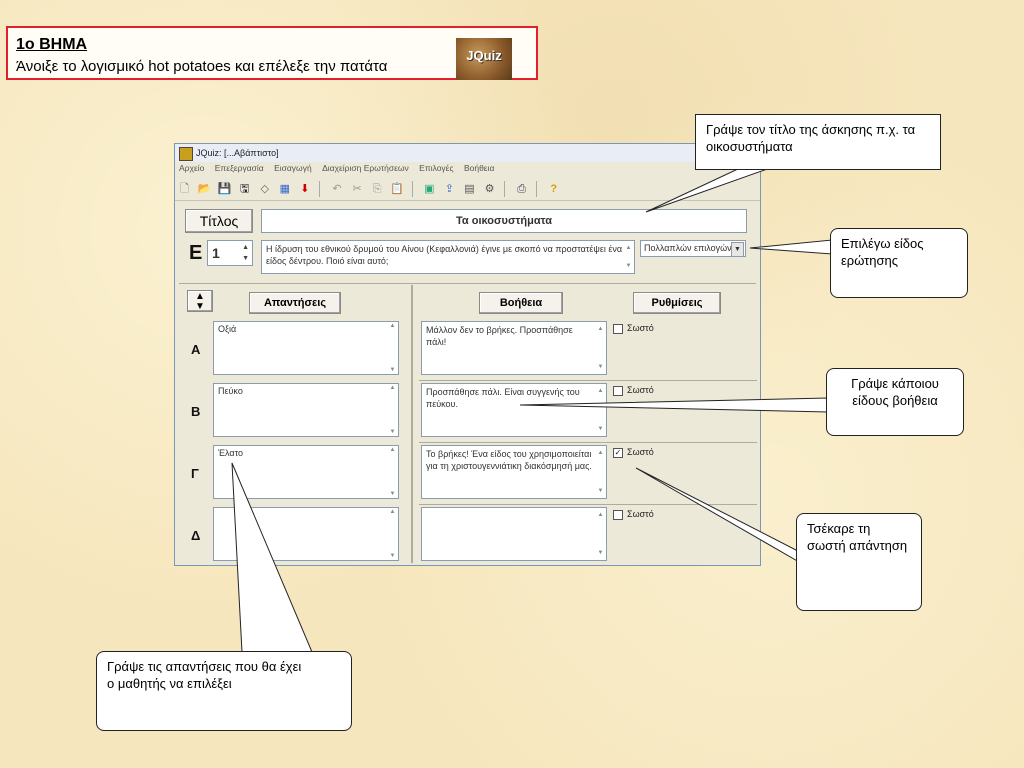 The width and height of the screenshot is (1024, 768). I want to click on feedback-hint-callout: Γράψε κάποιου είδους βοήθεια, so click(895, 402).